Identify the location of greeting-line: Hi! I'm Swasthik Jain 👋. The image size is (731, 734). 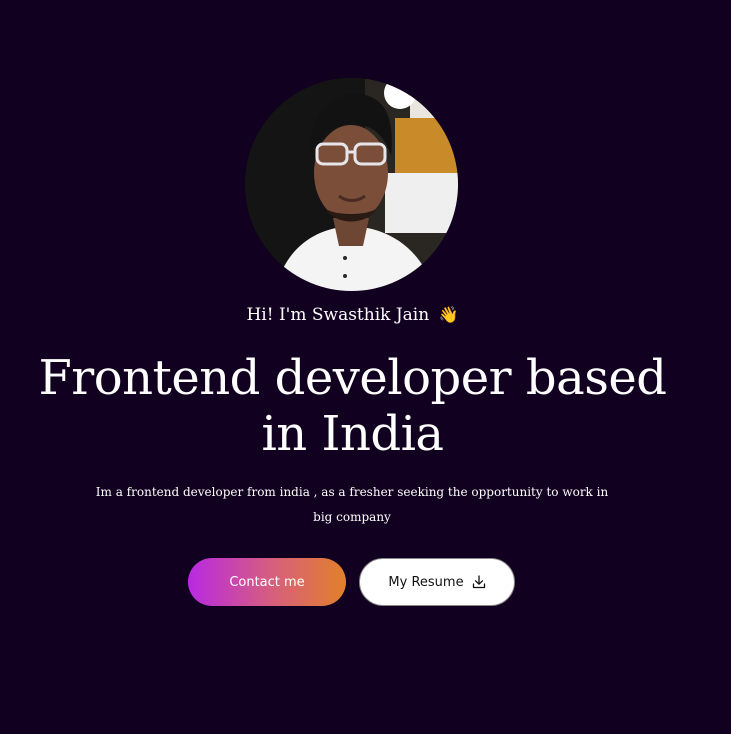
(352, 315).